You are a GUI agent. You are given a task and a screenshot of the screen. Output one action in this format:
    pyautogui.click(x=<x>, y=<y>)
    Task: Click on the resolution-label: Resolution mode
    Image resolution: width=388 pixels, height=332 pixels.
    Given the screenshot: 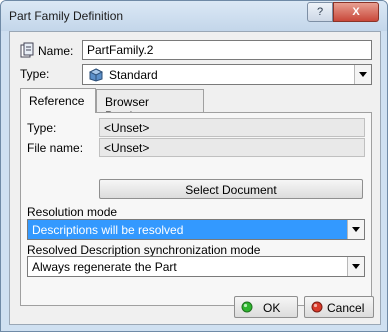 What is the action you would take?
    pyautogui.click(x=72, y=212)
    